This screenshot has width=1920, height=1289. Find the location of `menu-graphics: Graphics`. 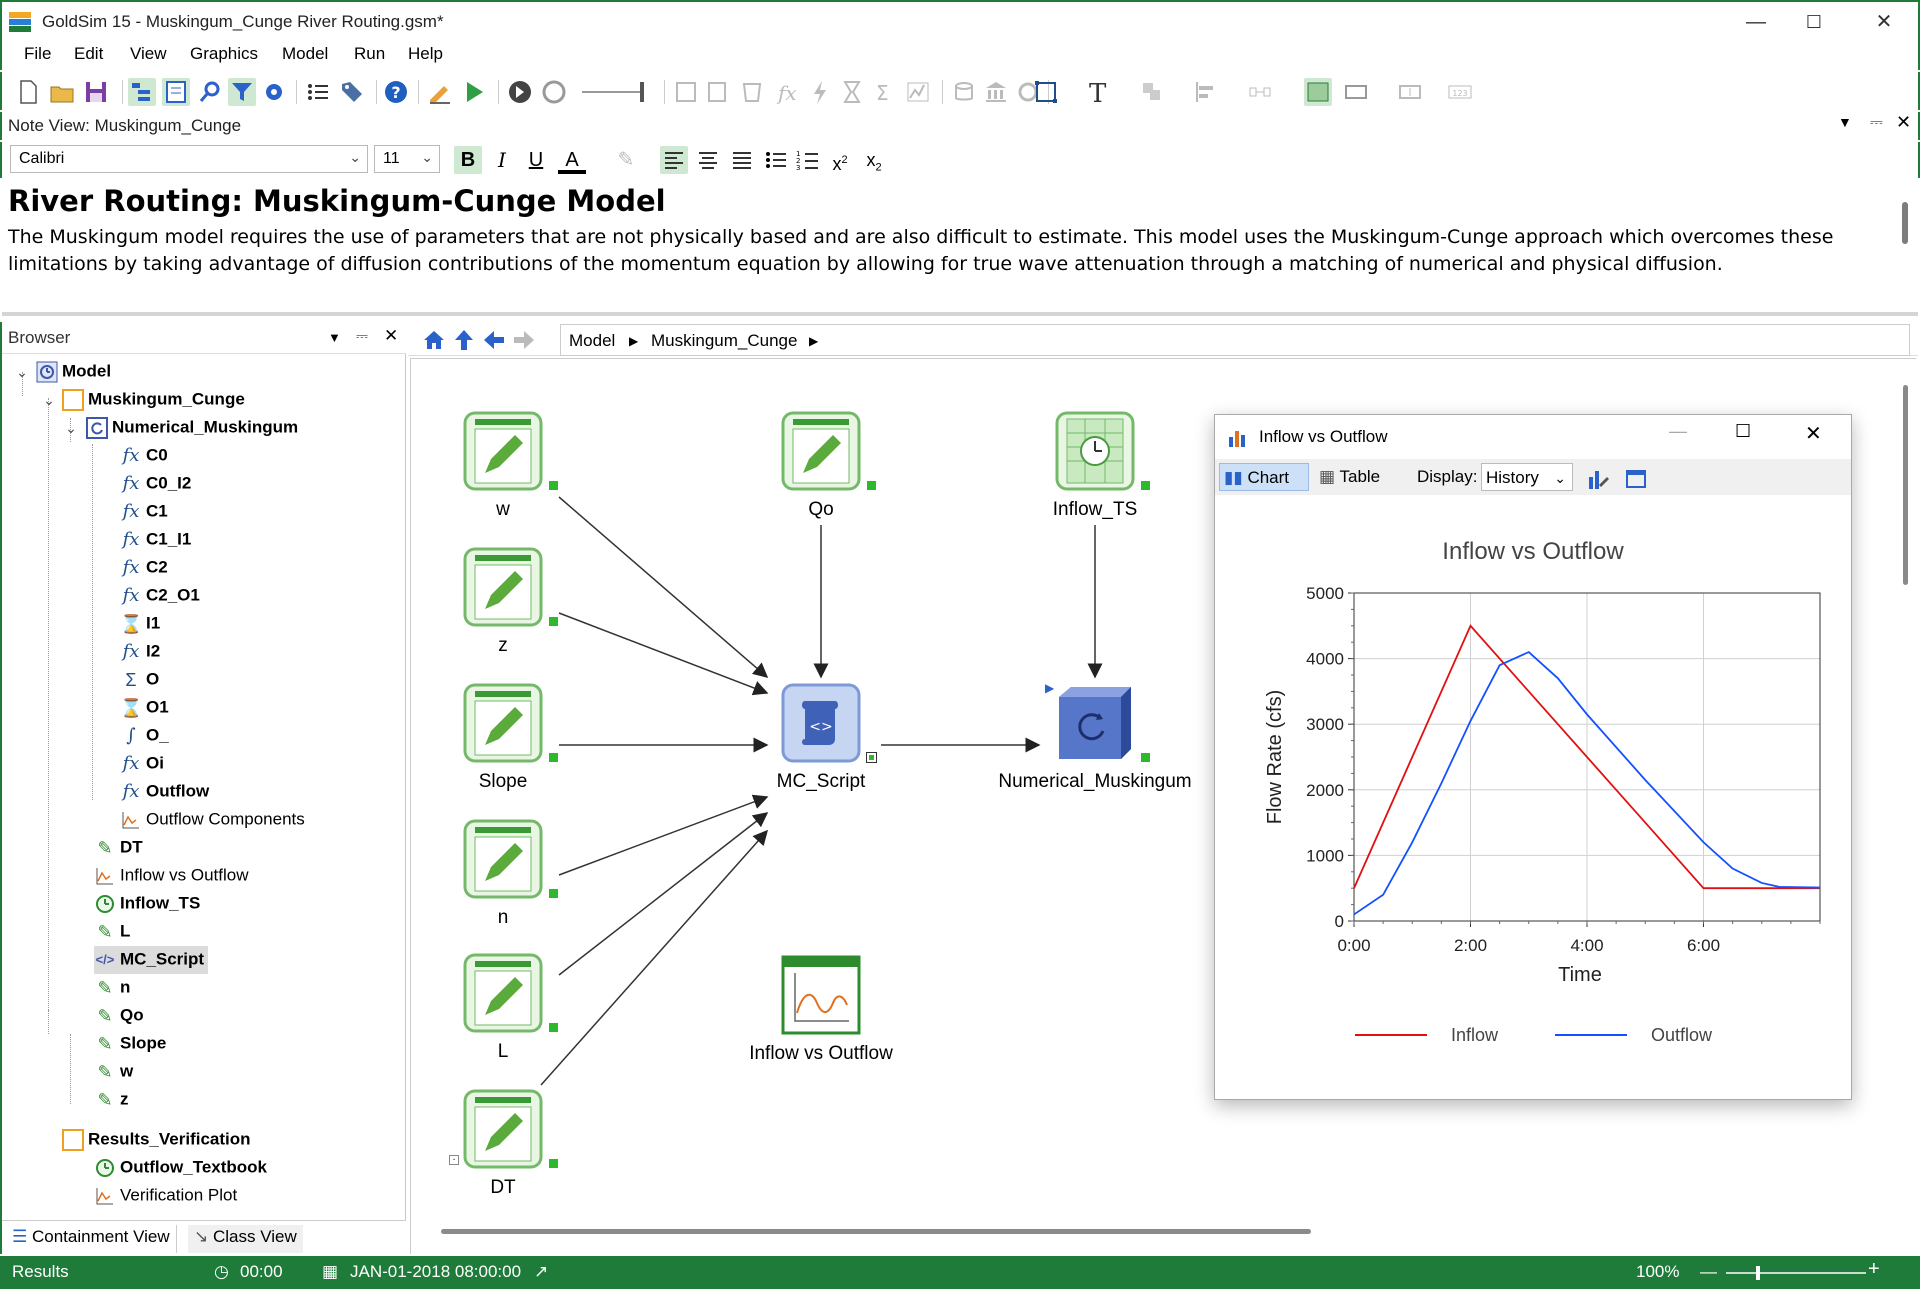

menu-graphics: Graphics is located at coordinates (224, 54).